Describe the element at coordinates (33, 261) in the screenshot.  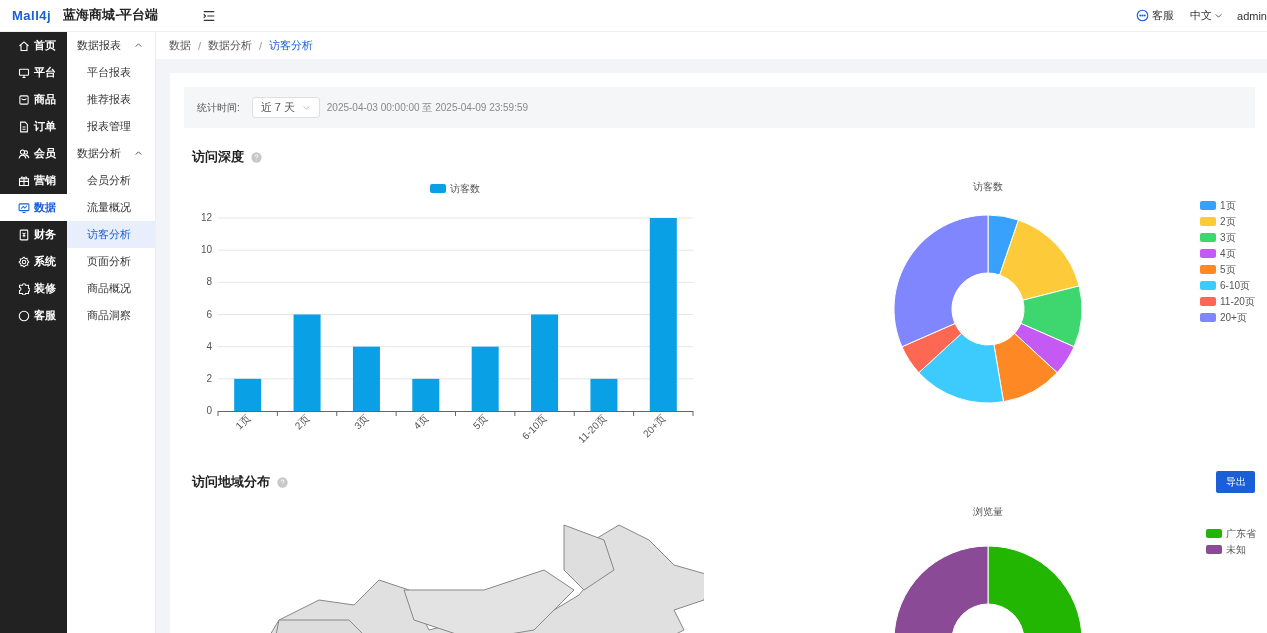
I see `menu-item: 系统` at that location.